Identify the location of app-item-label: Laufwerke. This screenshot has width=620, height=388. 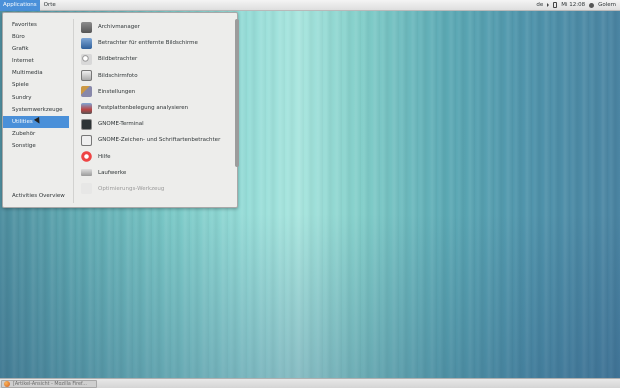
(112, 172).